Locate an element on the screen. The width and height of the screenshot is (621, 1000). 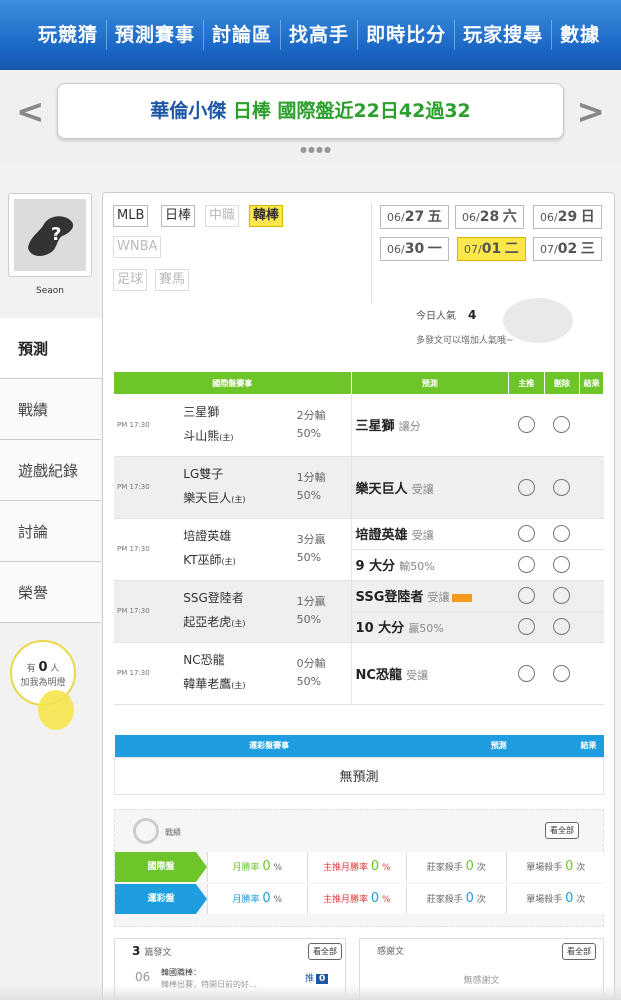
nav-item-player-search: 玩家搜尋 is located at coordinates (504, 35).